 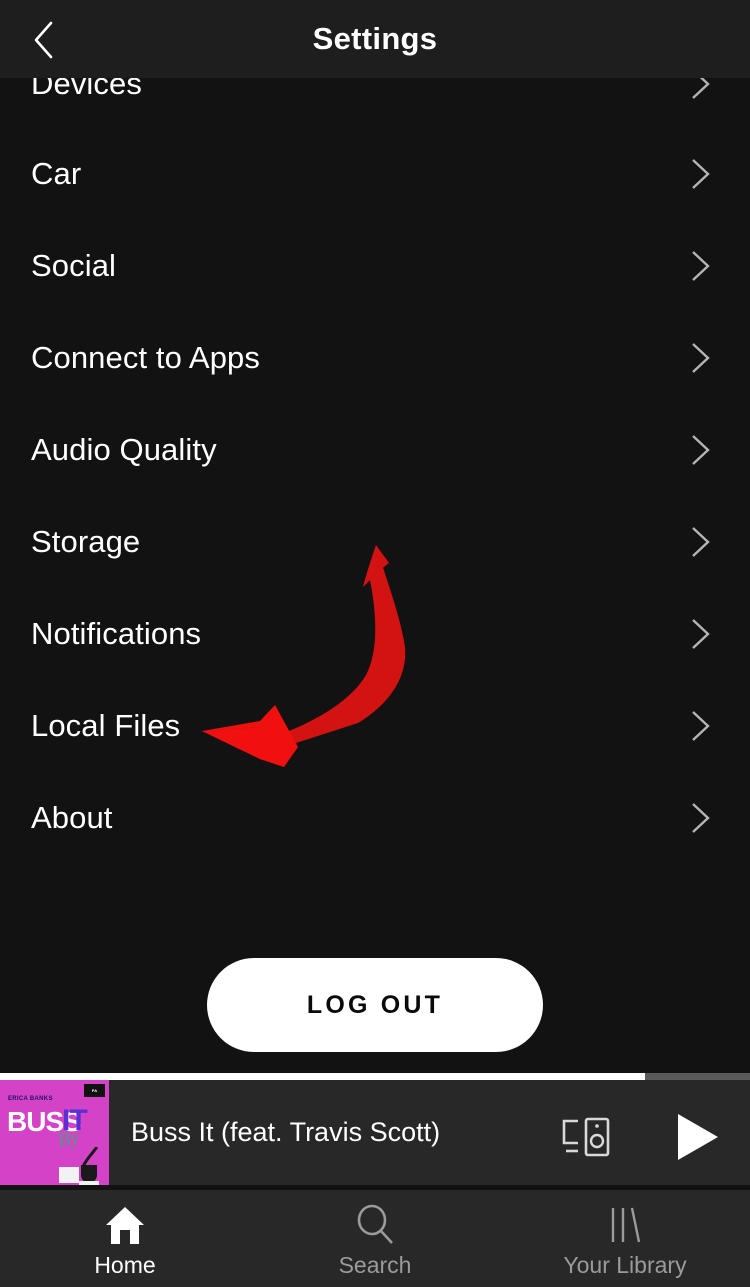 I want to click on settings-row-local-files: Local Files, so click(x=375, y=726).